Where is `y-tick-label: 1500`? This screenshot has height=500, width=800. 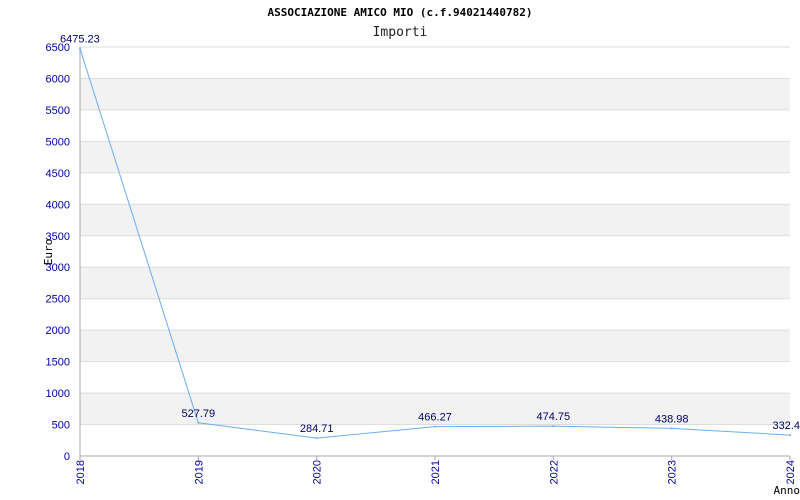
y-tick-label: 1500 is located at coordinates (58, 363).